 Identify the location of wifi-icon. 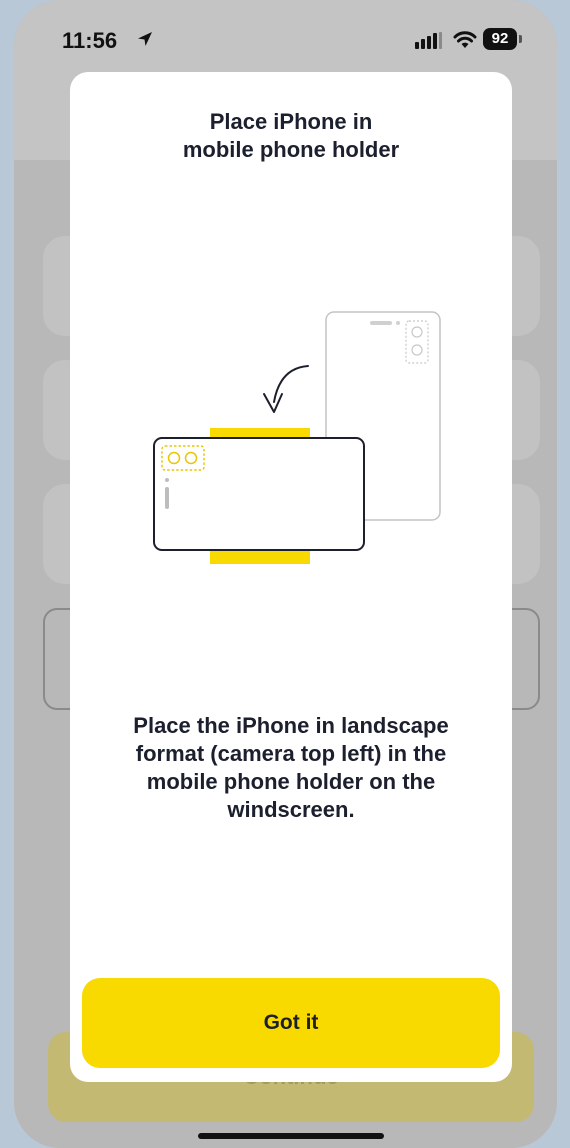
(465, 39).